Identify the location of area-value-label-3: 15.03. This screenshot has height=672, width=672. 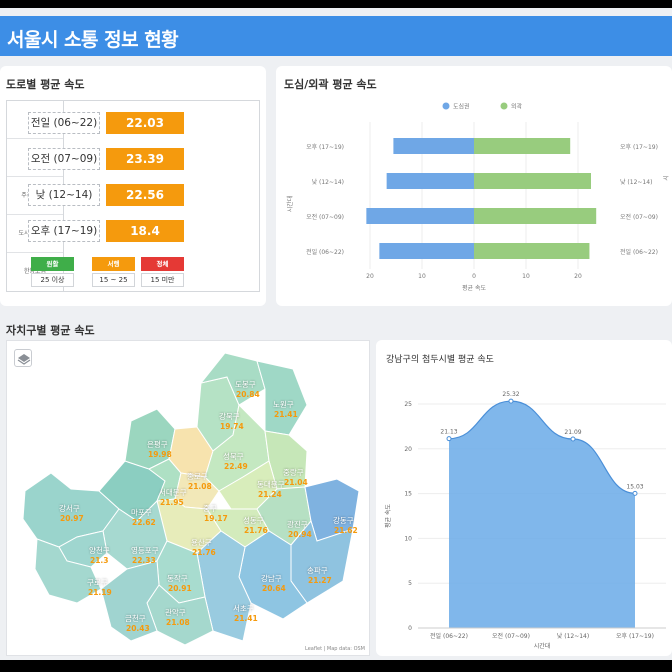
(634, 486).